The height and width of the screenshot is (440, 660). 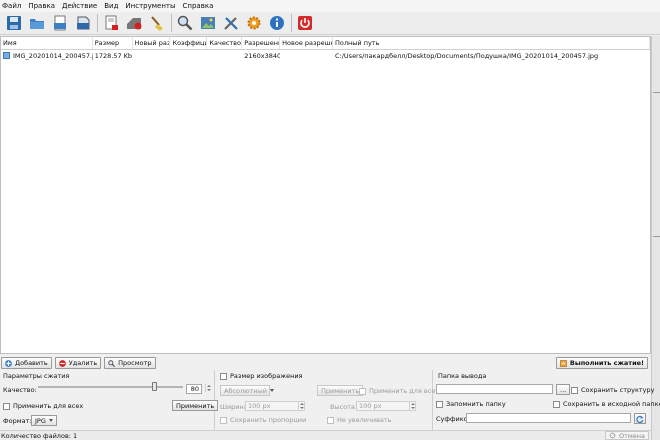 I want to click on image-file-icon, so click(x=6, y=55).